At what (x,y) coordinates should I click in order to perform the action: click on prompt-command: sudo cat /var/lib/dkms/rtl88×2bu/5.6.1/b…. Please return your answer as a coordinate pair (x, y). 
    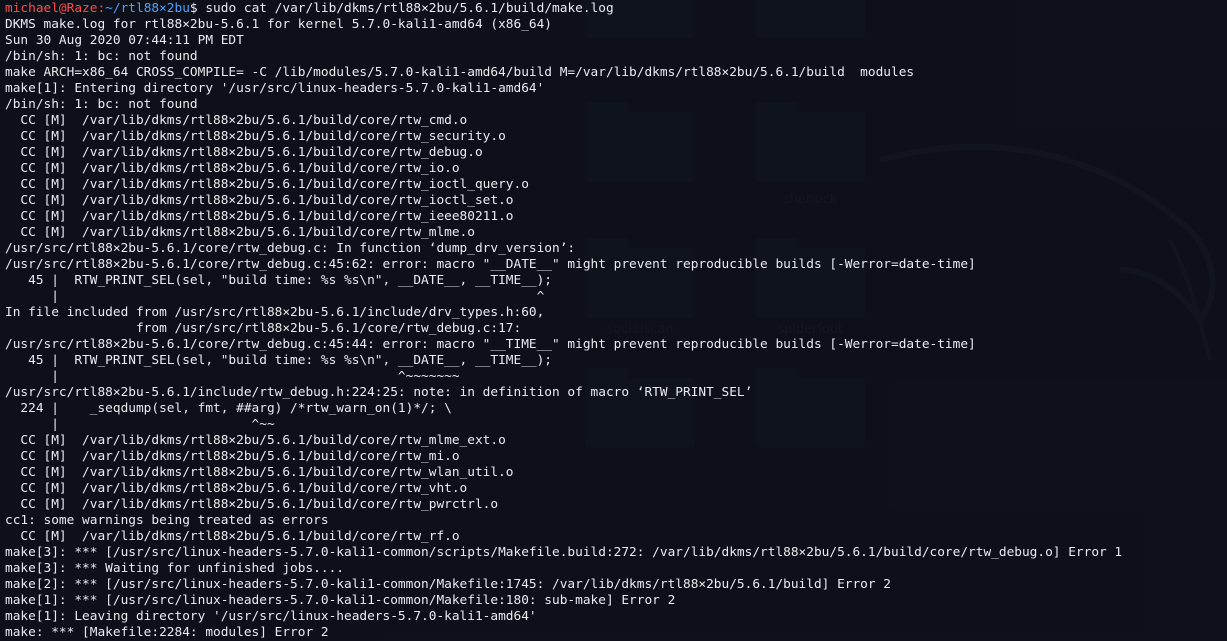
    Looking at the image, I should click on (409, 8).